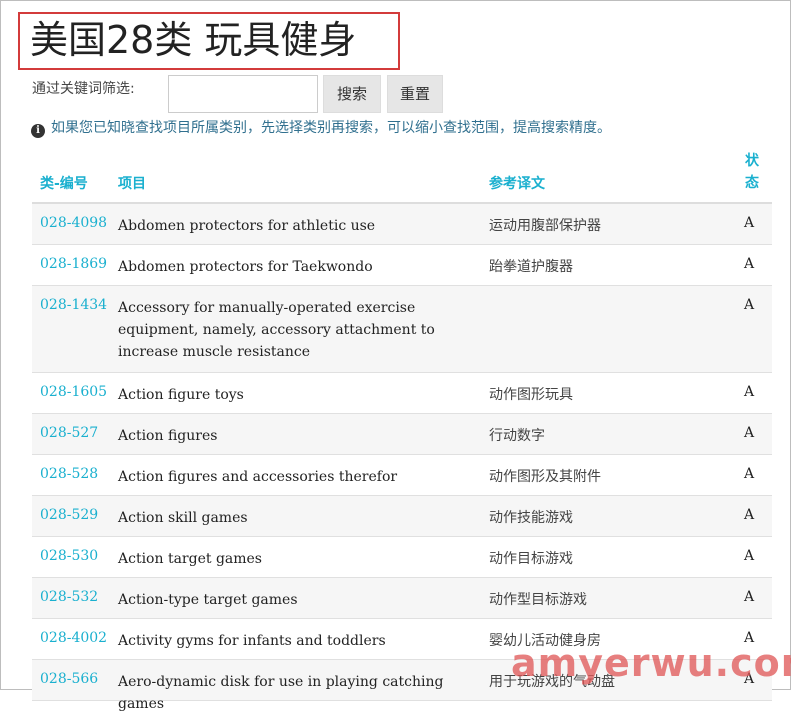 This screenshot has width=791, height=715. I want to click on keyword-filter-input, so click(243, 94).